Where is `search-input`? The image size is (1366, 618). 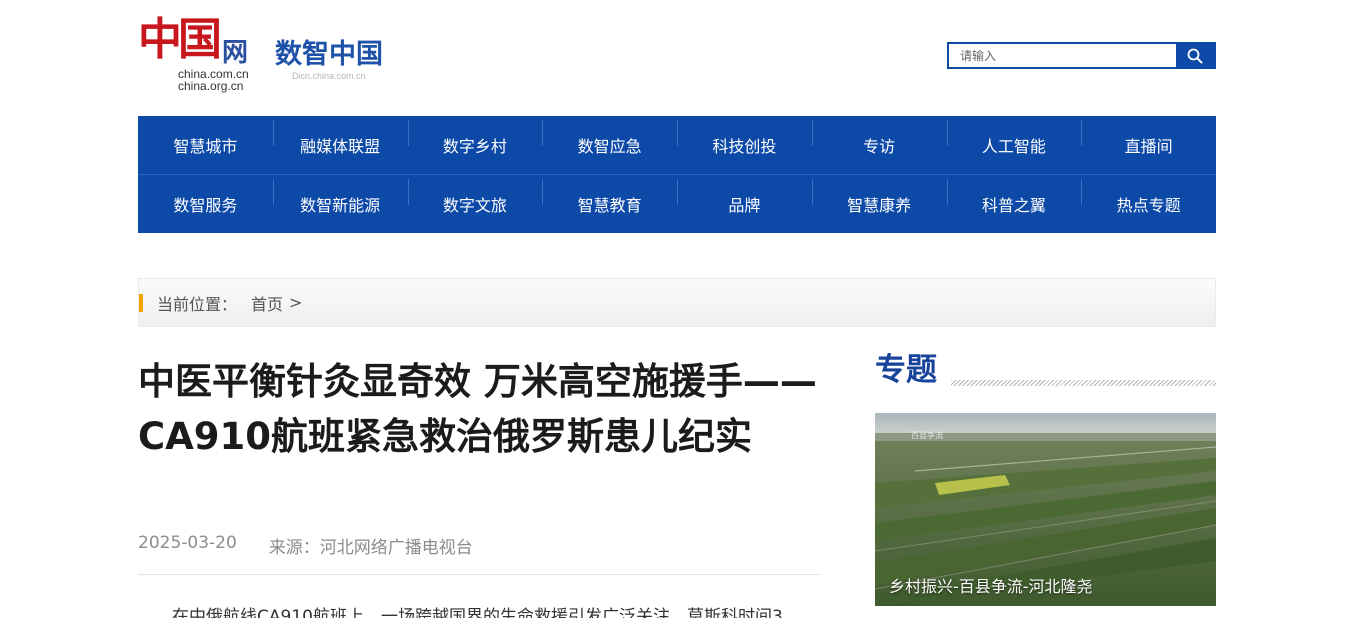
search-input is located at coordinates (1062, 55).